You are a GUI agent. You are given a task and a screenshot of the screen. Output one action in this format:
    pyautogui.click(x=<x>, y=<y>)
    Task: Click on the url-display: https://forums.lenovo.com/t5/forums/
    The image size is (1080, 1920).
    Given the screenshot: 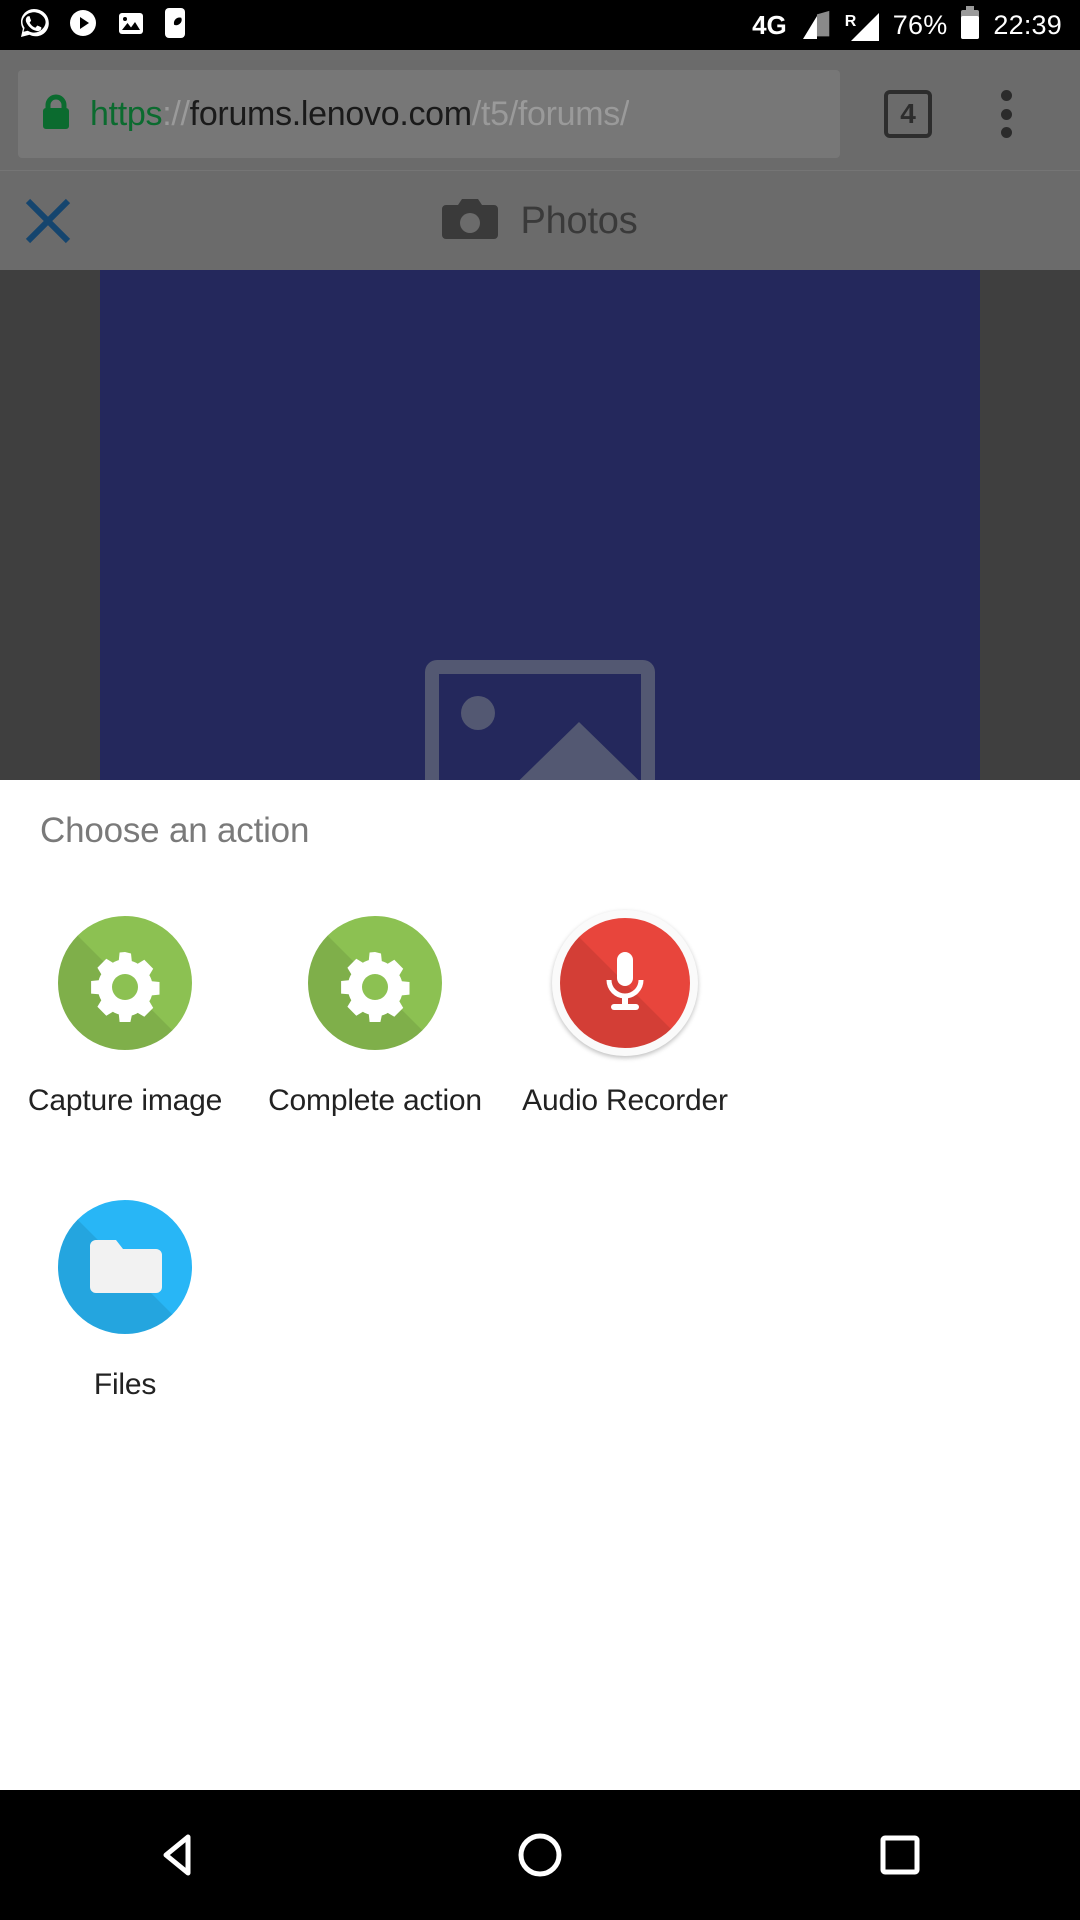 What is the action you would take?
    pyautogui.click(x=359, y=114)
    